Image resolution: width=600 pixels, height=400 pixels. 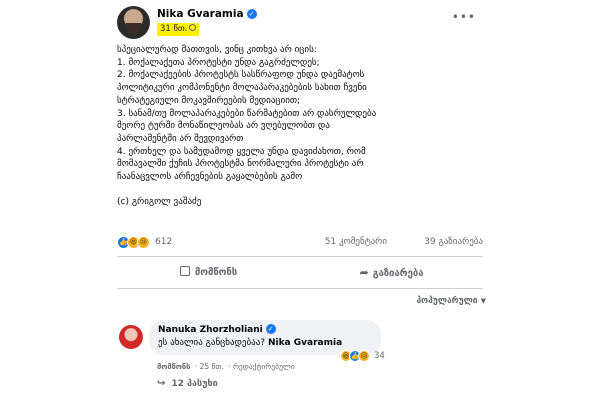 What do you see at coordinates (364, 272) in the screenshot?
I see `share-arrow-icon: ➦` at bounding box center [364, 272].